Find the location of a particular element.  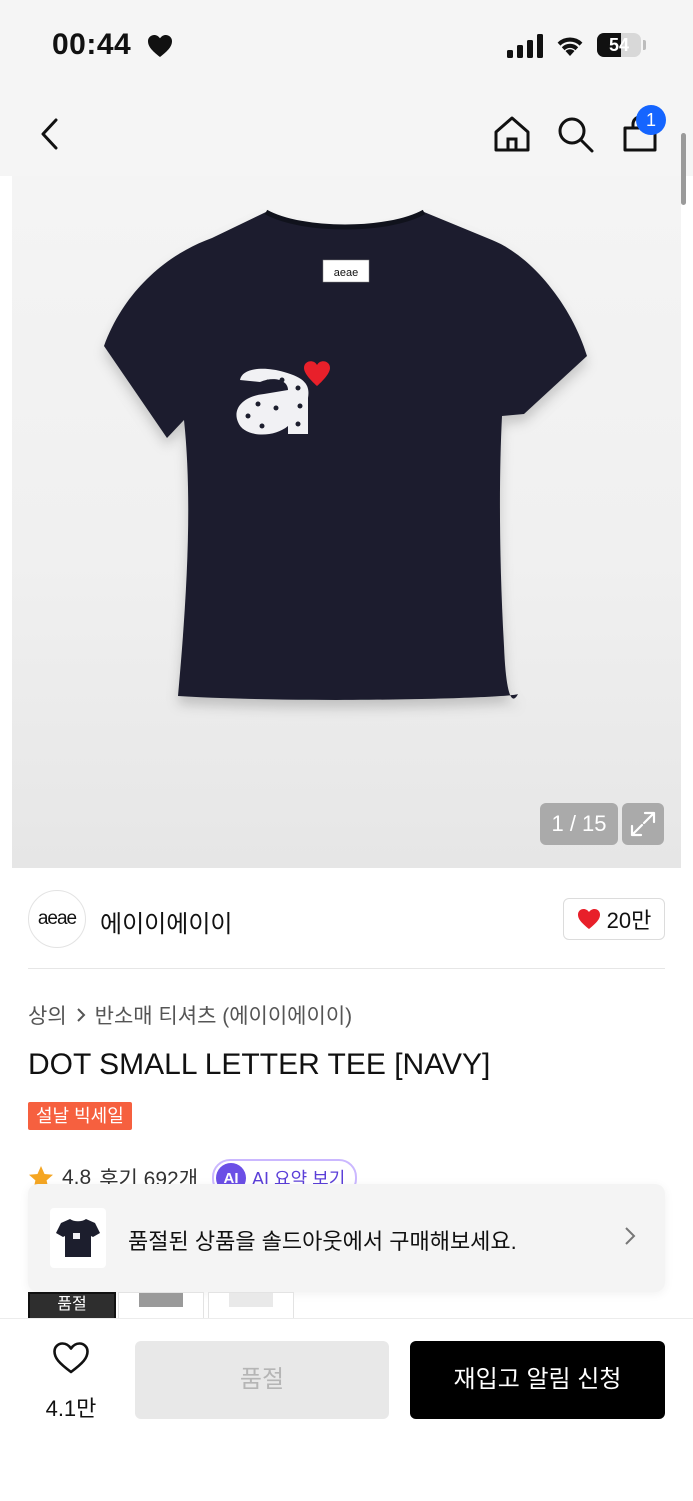

battery-level: 54 is located at coordinates (619, 45).